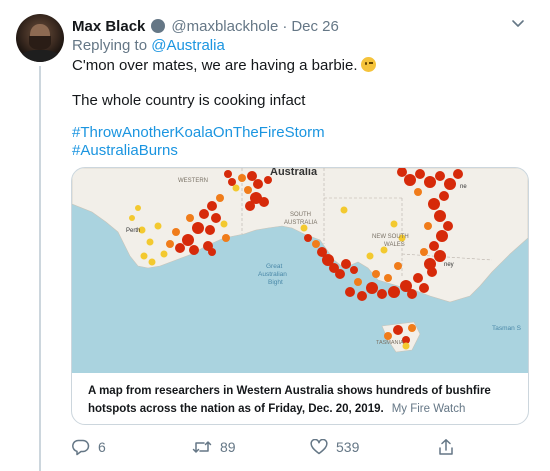 The image size is (550, 471). What do you see at coordinates (272, 447) in the screenshot?
I see `tweet-actions: 6 89 539` at bounding box center [272, 447].